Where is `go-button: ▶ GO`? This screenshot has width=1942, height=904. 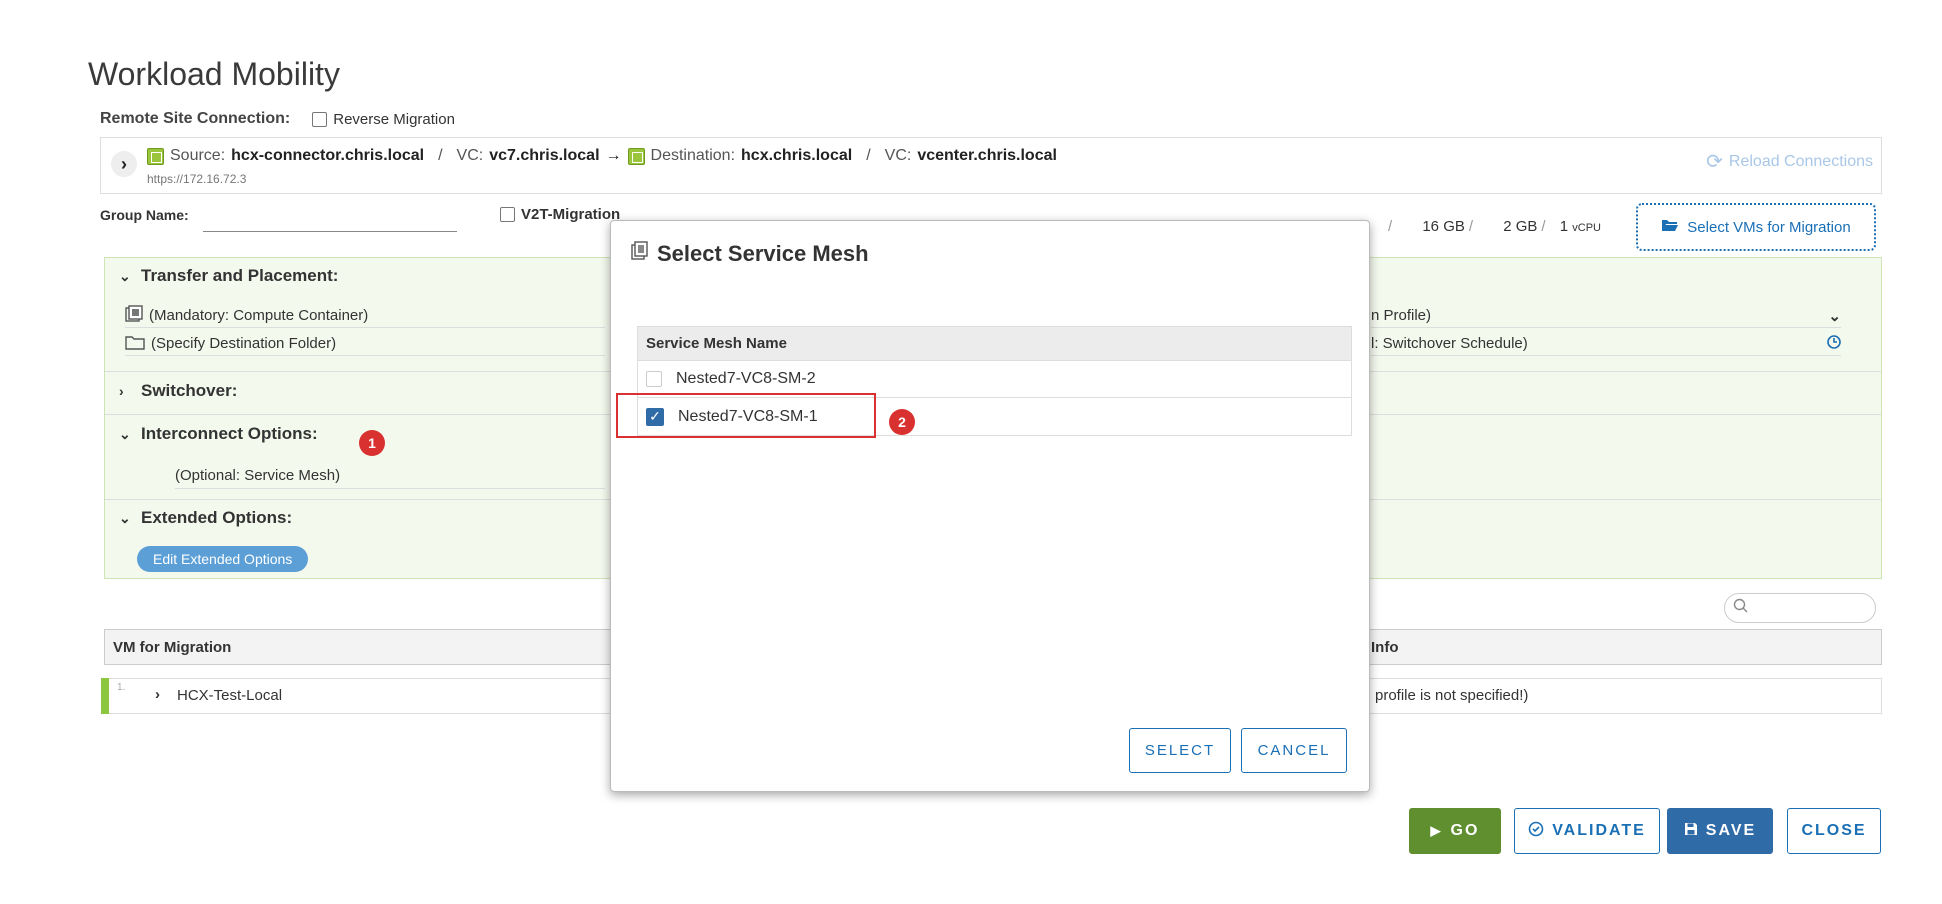 go-button: ▶ GO is located at coordinates (1455, 831).